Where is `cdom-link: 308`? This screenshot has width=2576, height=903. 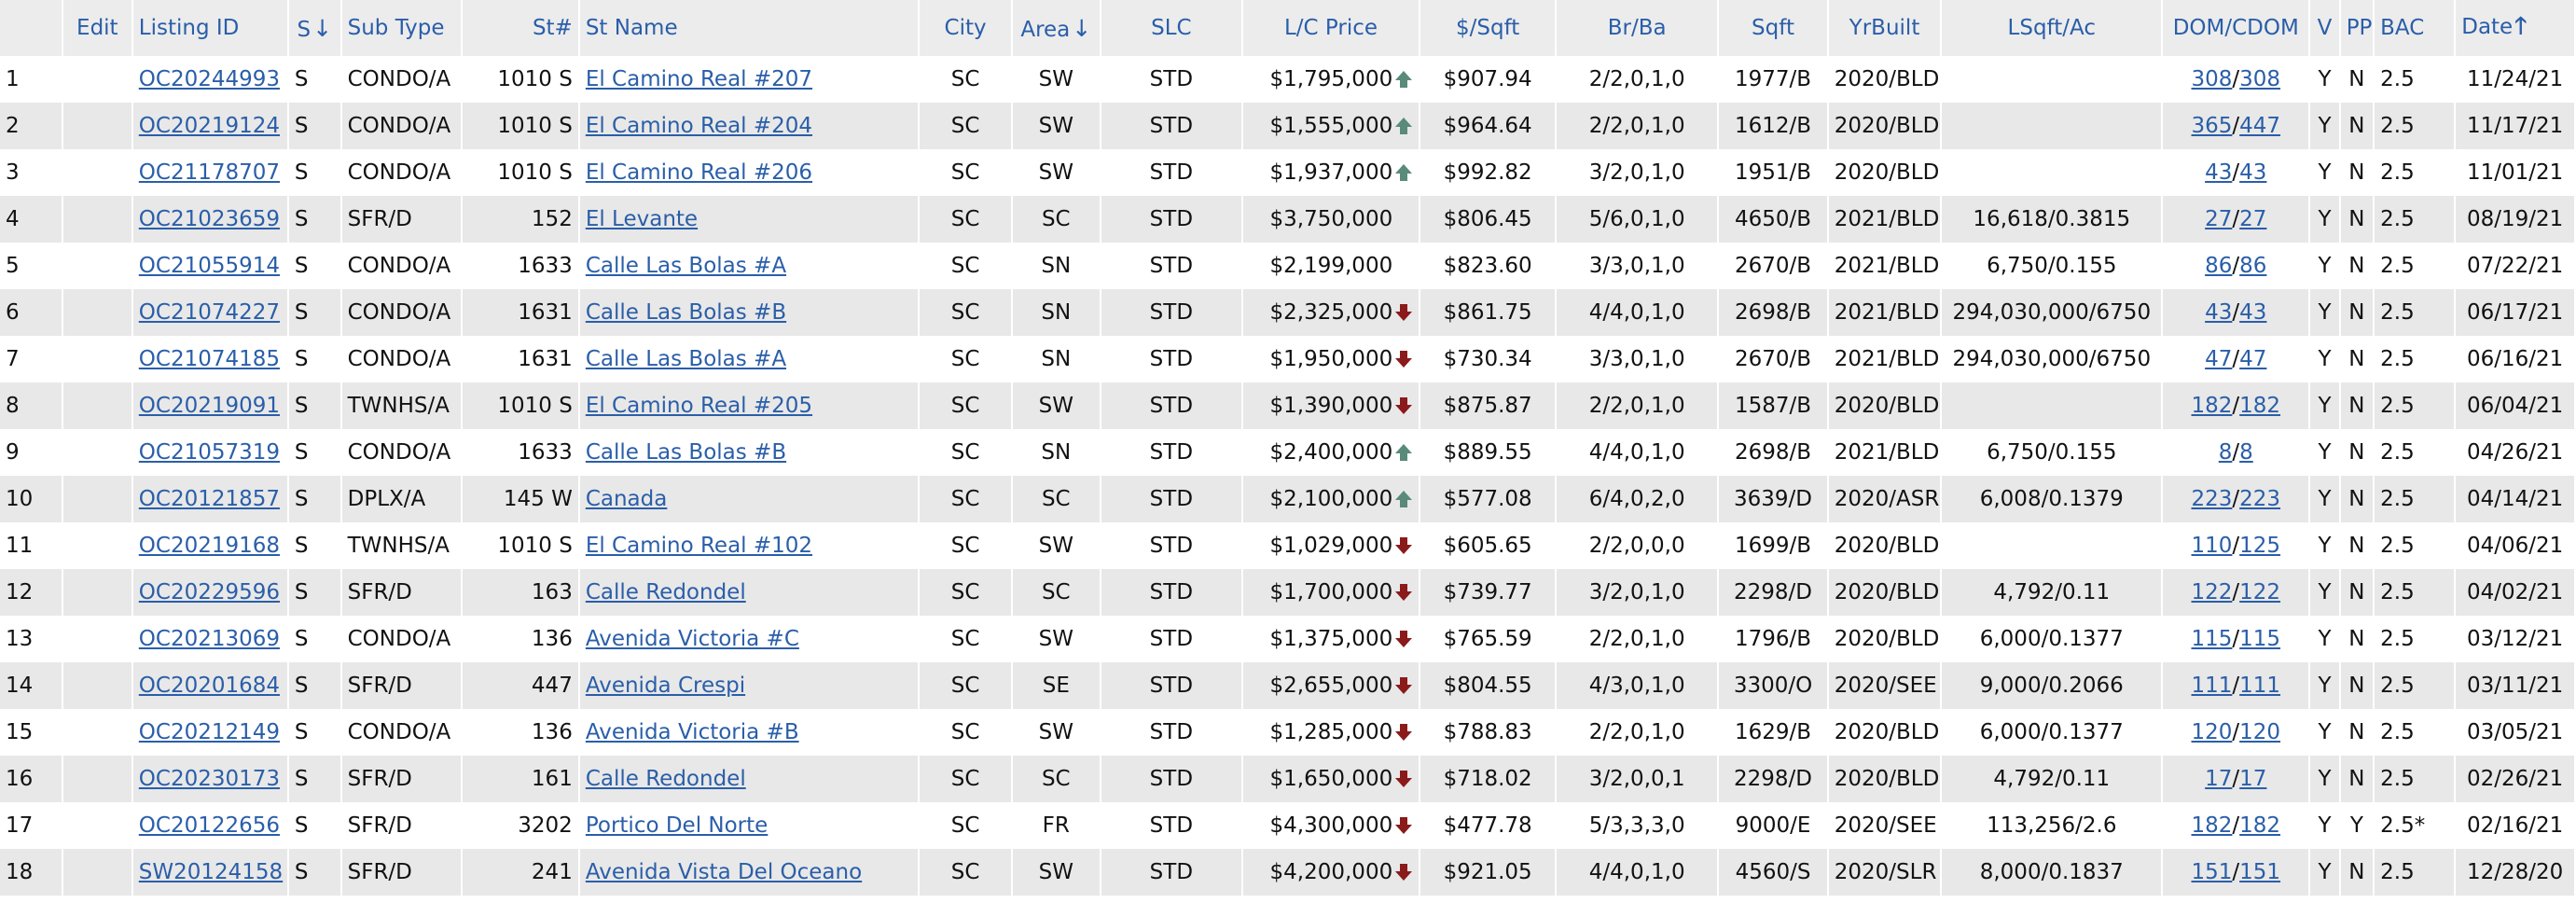 cdom-link: 308 is located at coordinates (2259, 79).